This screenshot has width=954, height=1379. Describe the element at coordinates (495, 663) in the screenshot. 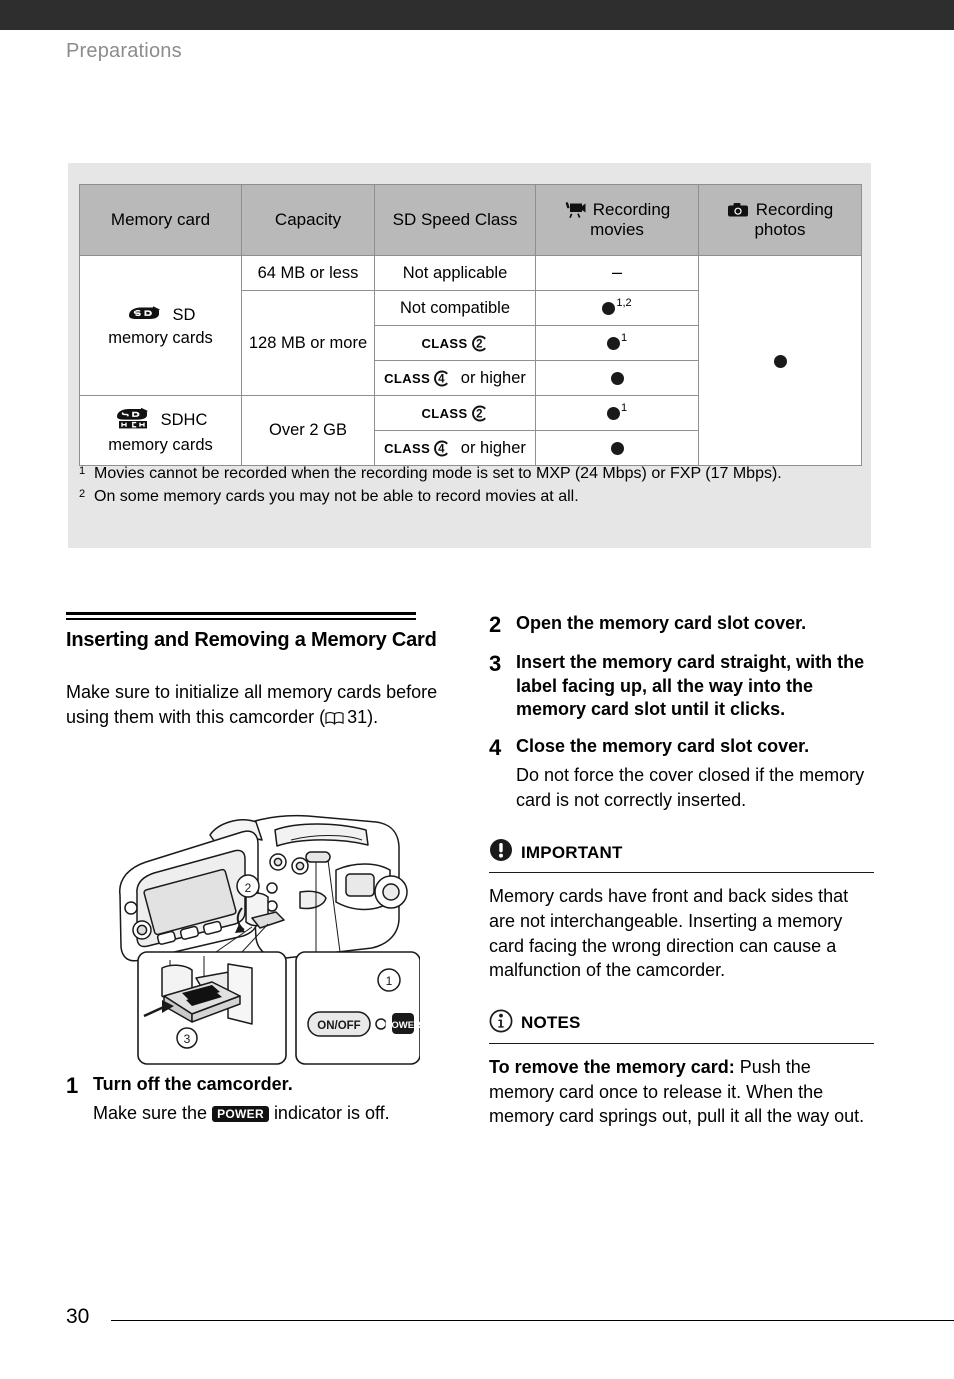

I see `step-number: 3` at that location.